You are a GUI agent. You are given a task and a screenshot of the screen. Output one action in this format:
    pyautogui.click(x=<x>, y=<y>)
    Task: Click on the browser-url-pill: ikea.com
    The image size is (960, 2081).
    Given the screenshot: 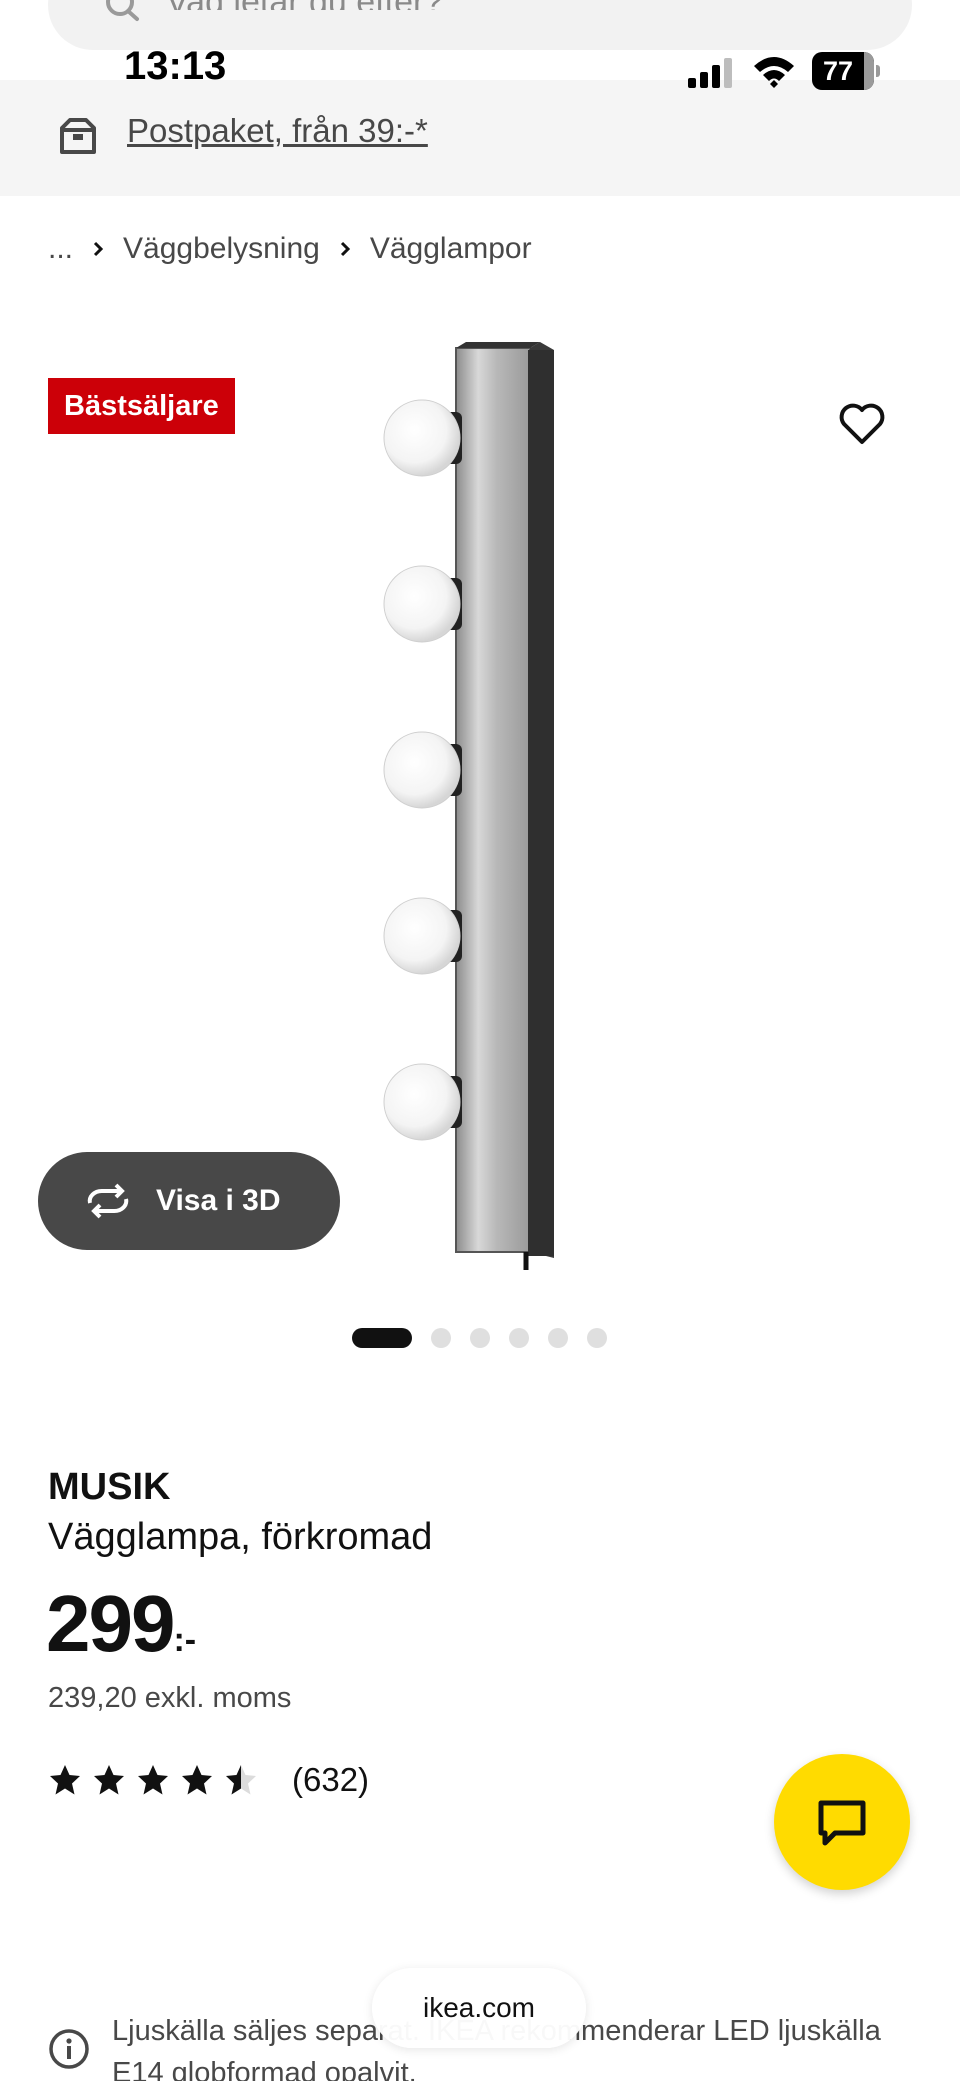 What is the action you would take?
    pyautogui.click(x=479, y=2008)
    